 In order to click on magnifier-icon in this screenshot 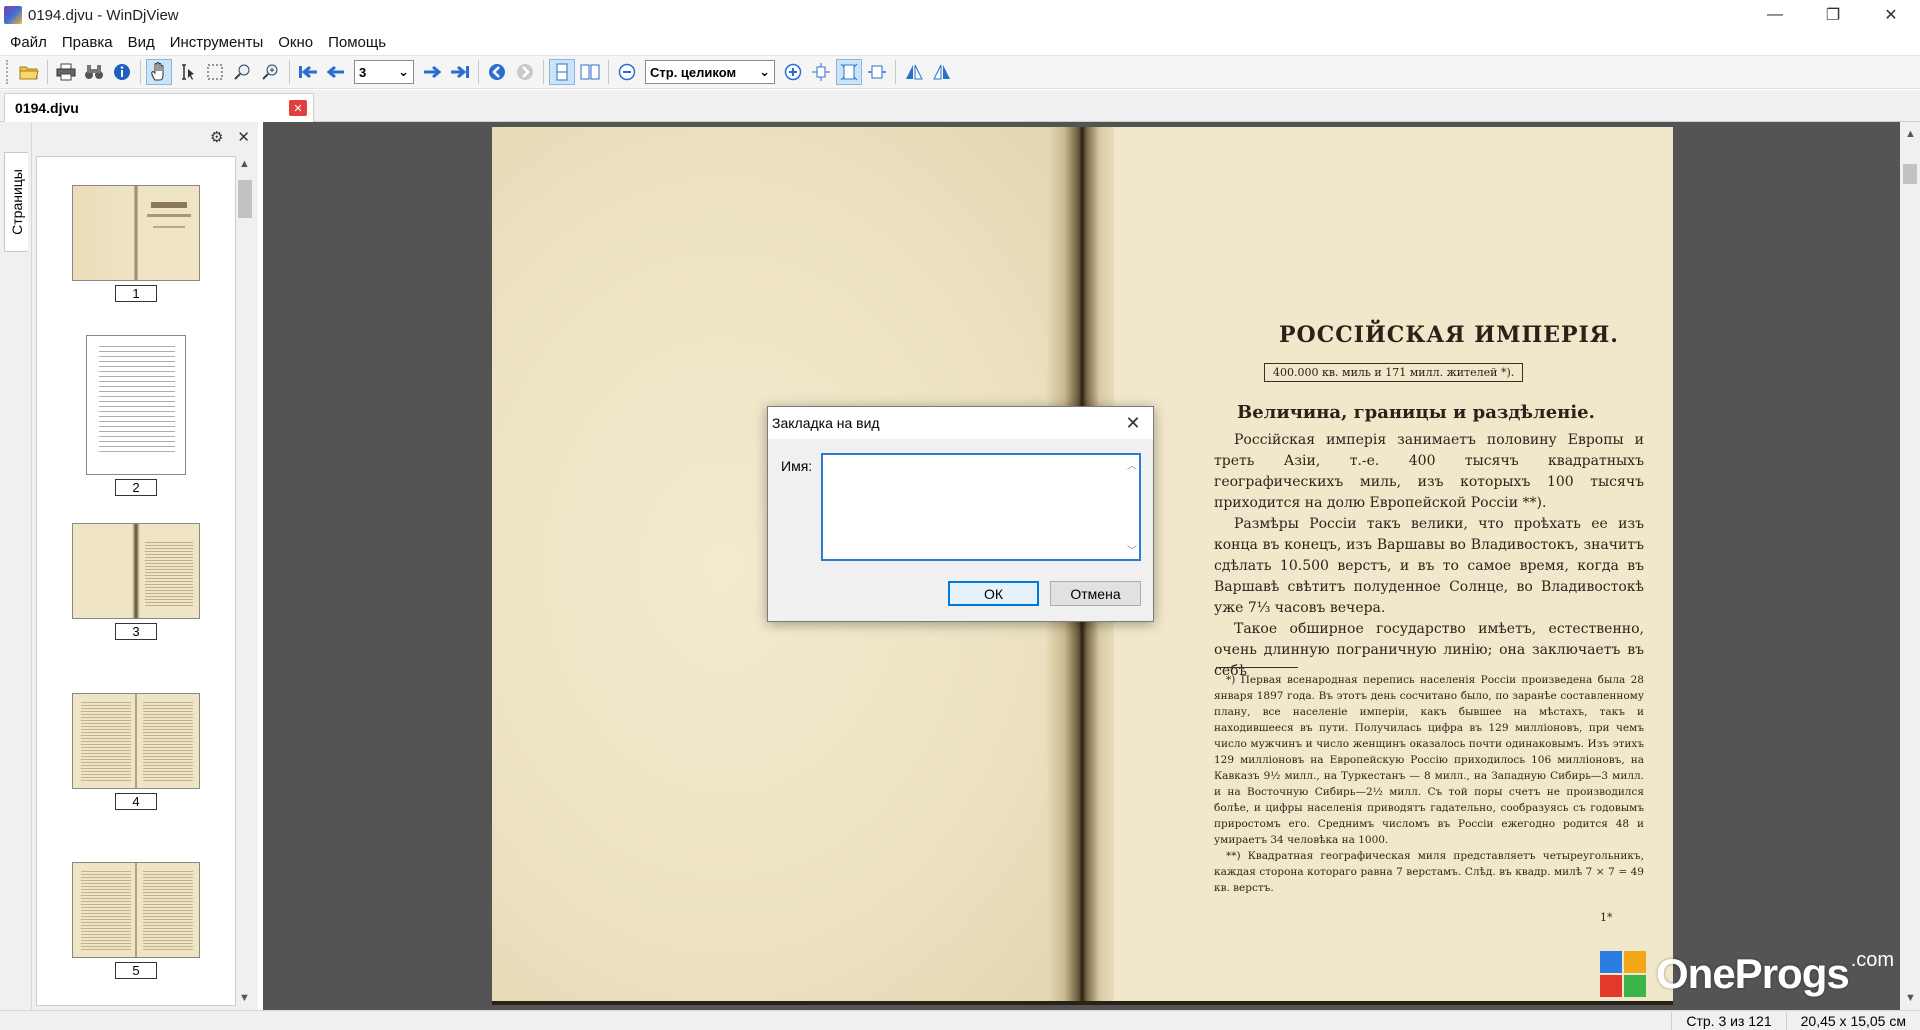, I will do `click(271, 72)`.